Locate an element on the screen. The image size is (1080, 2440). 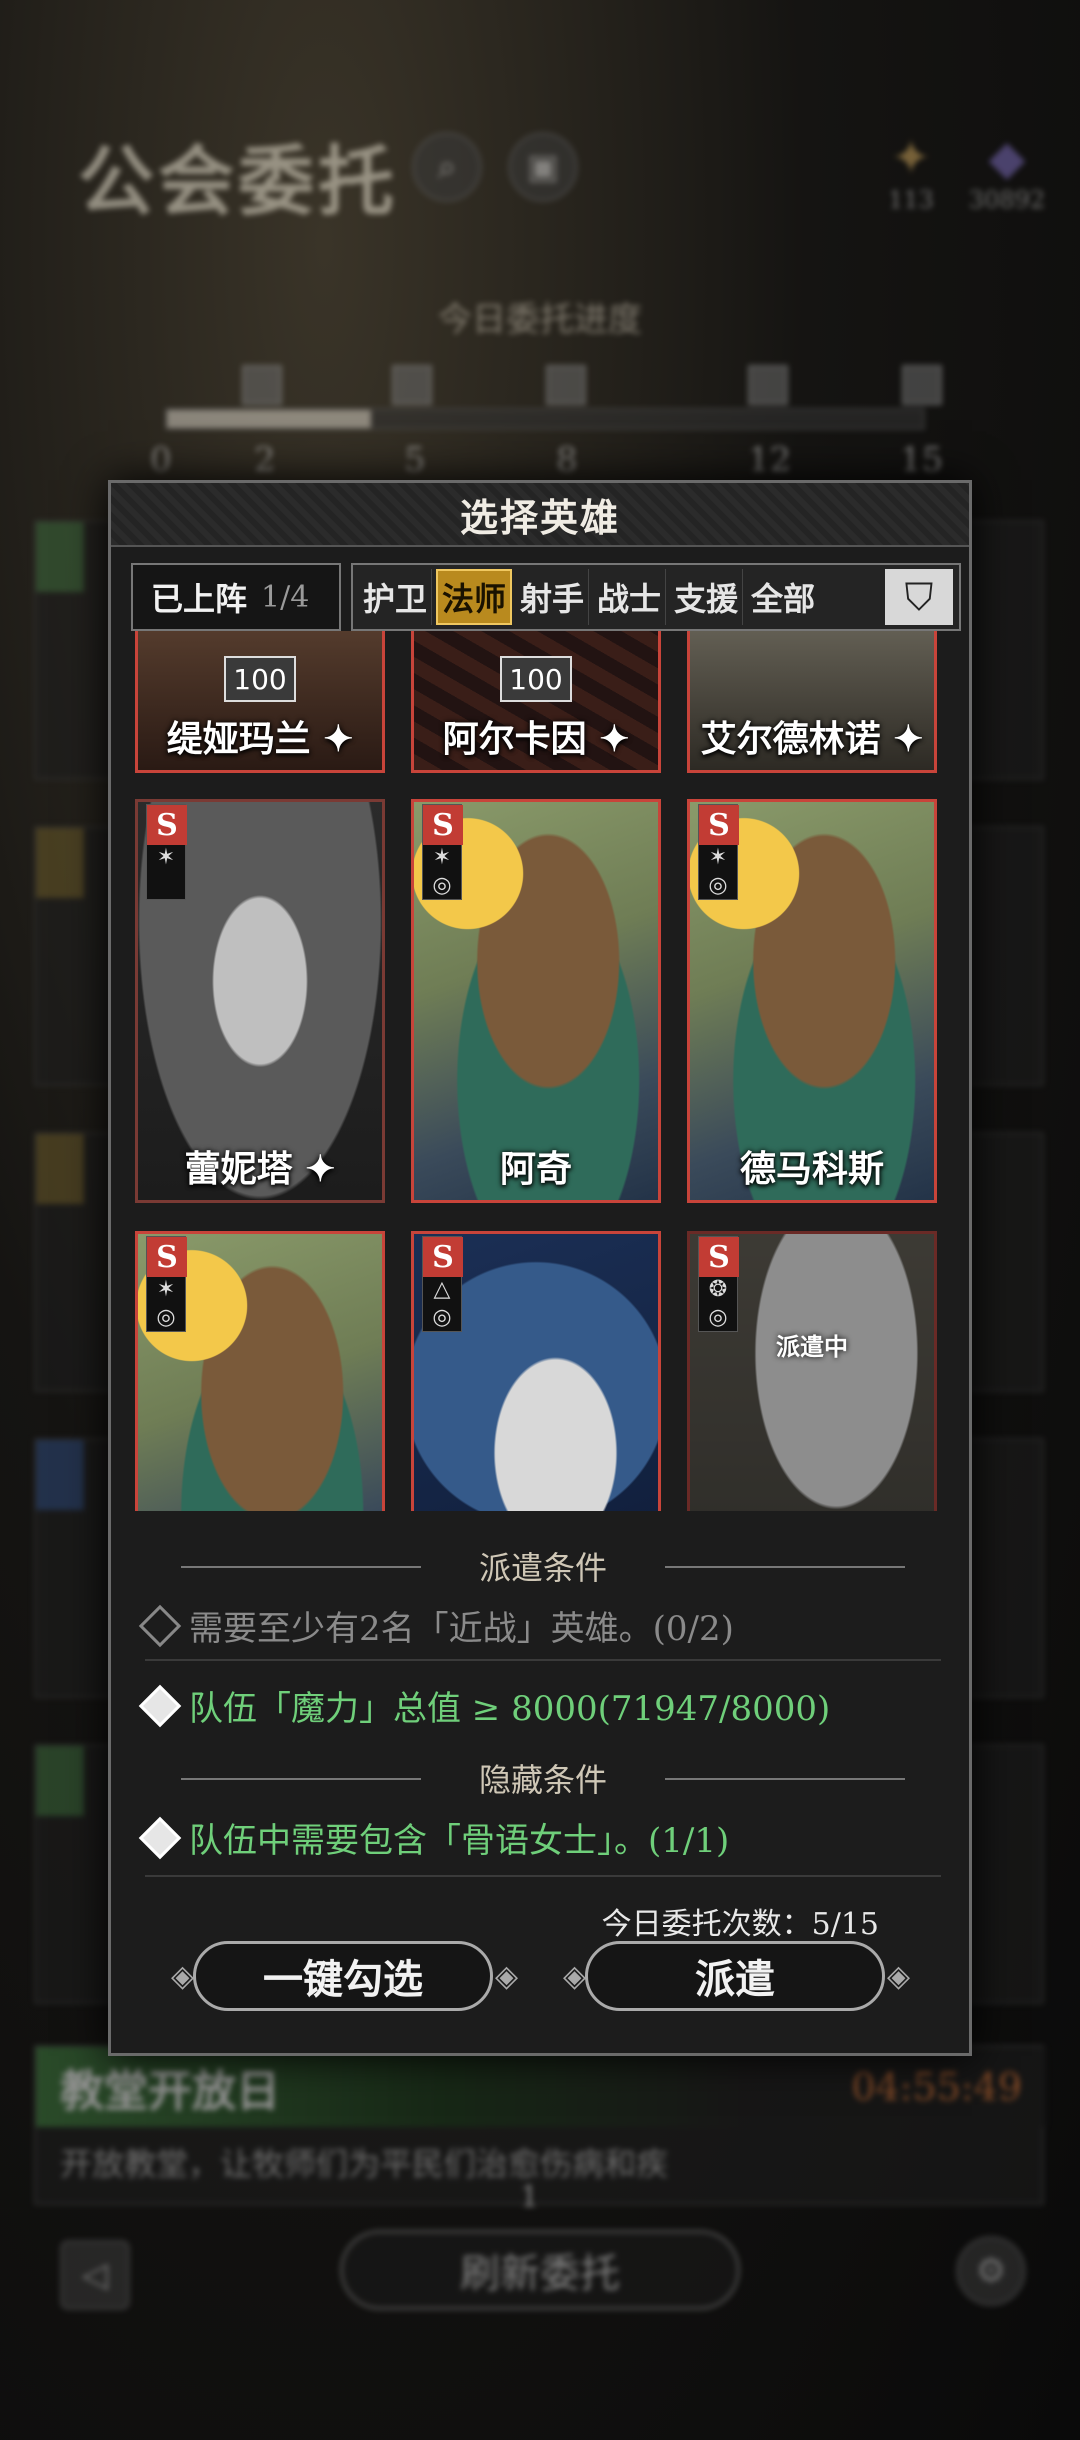
settings-icon: ⚙ is located at coordinates (991, 2271).